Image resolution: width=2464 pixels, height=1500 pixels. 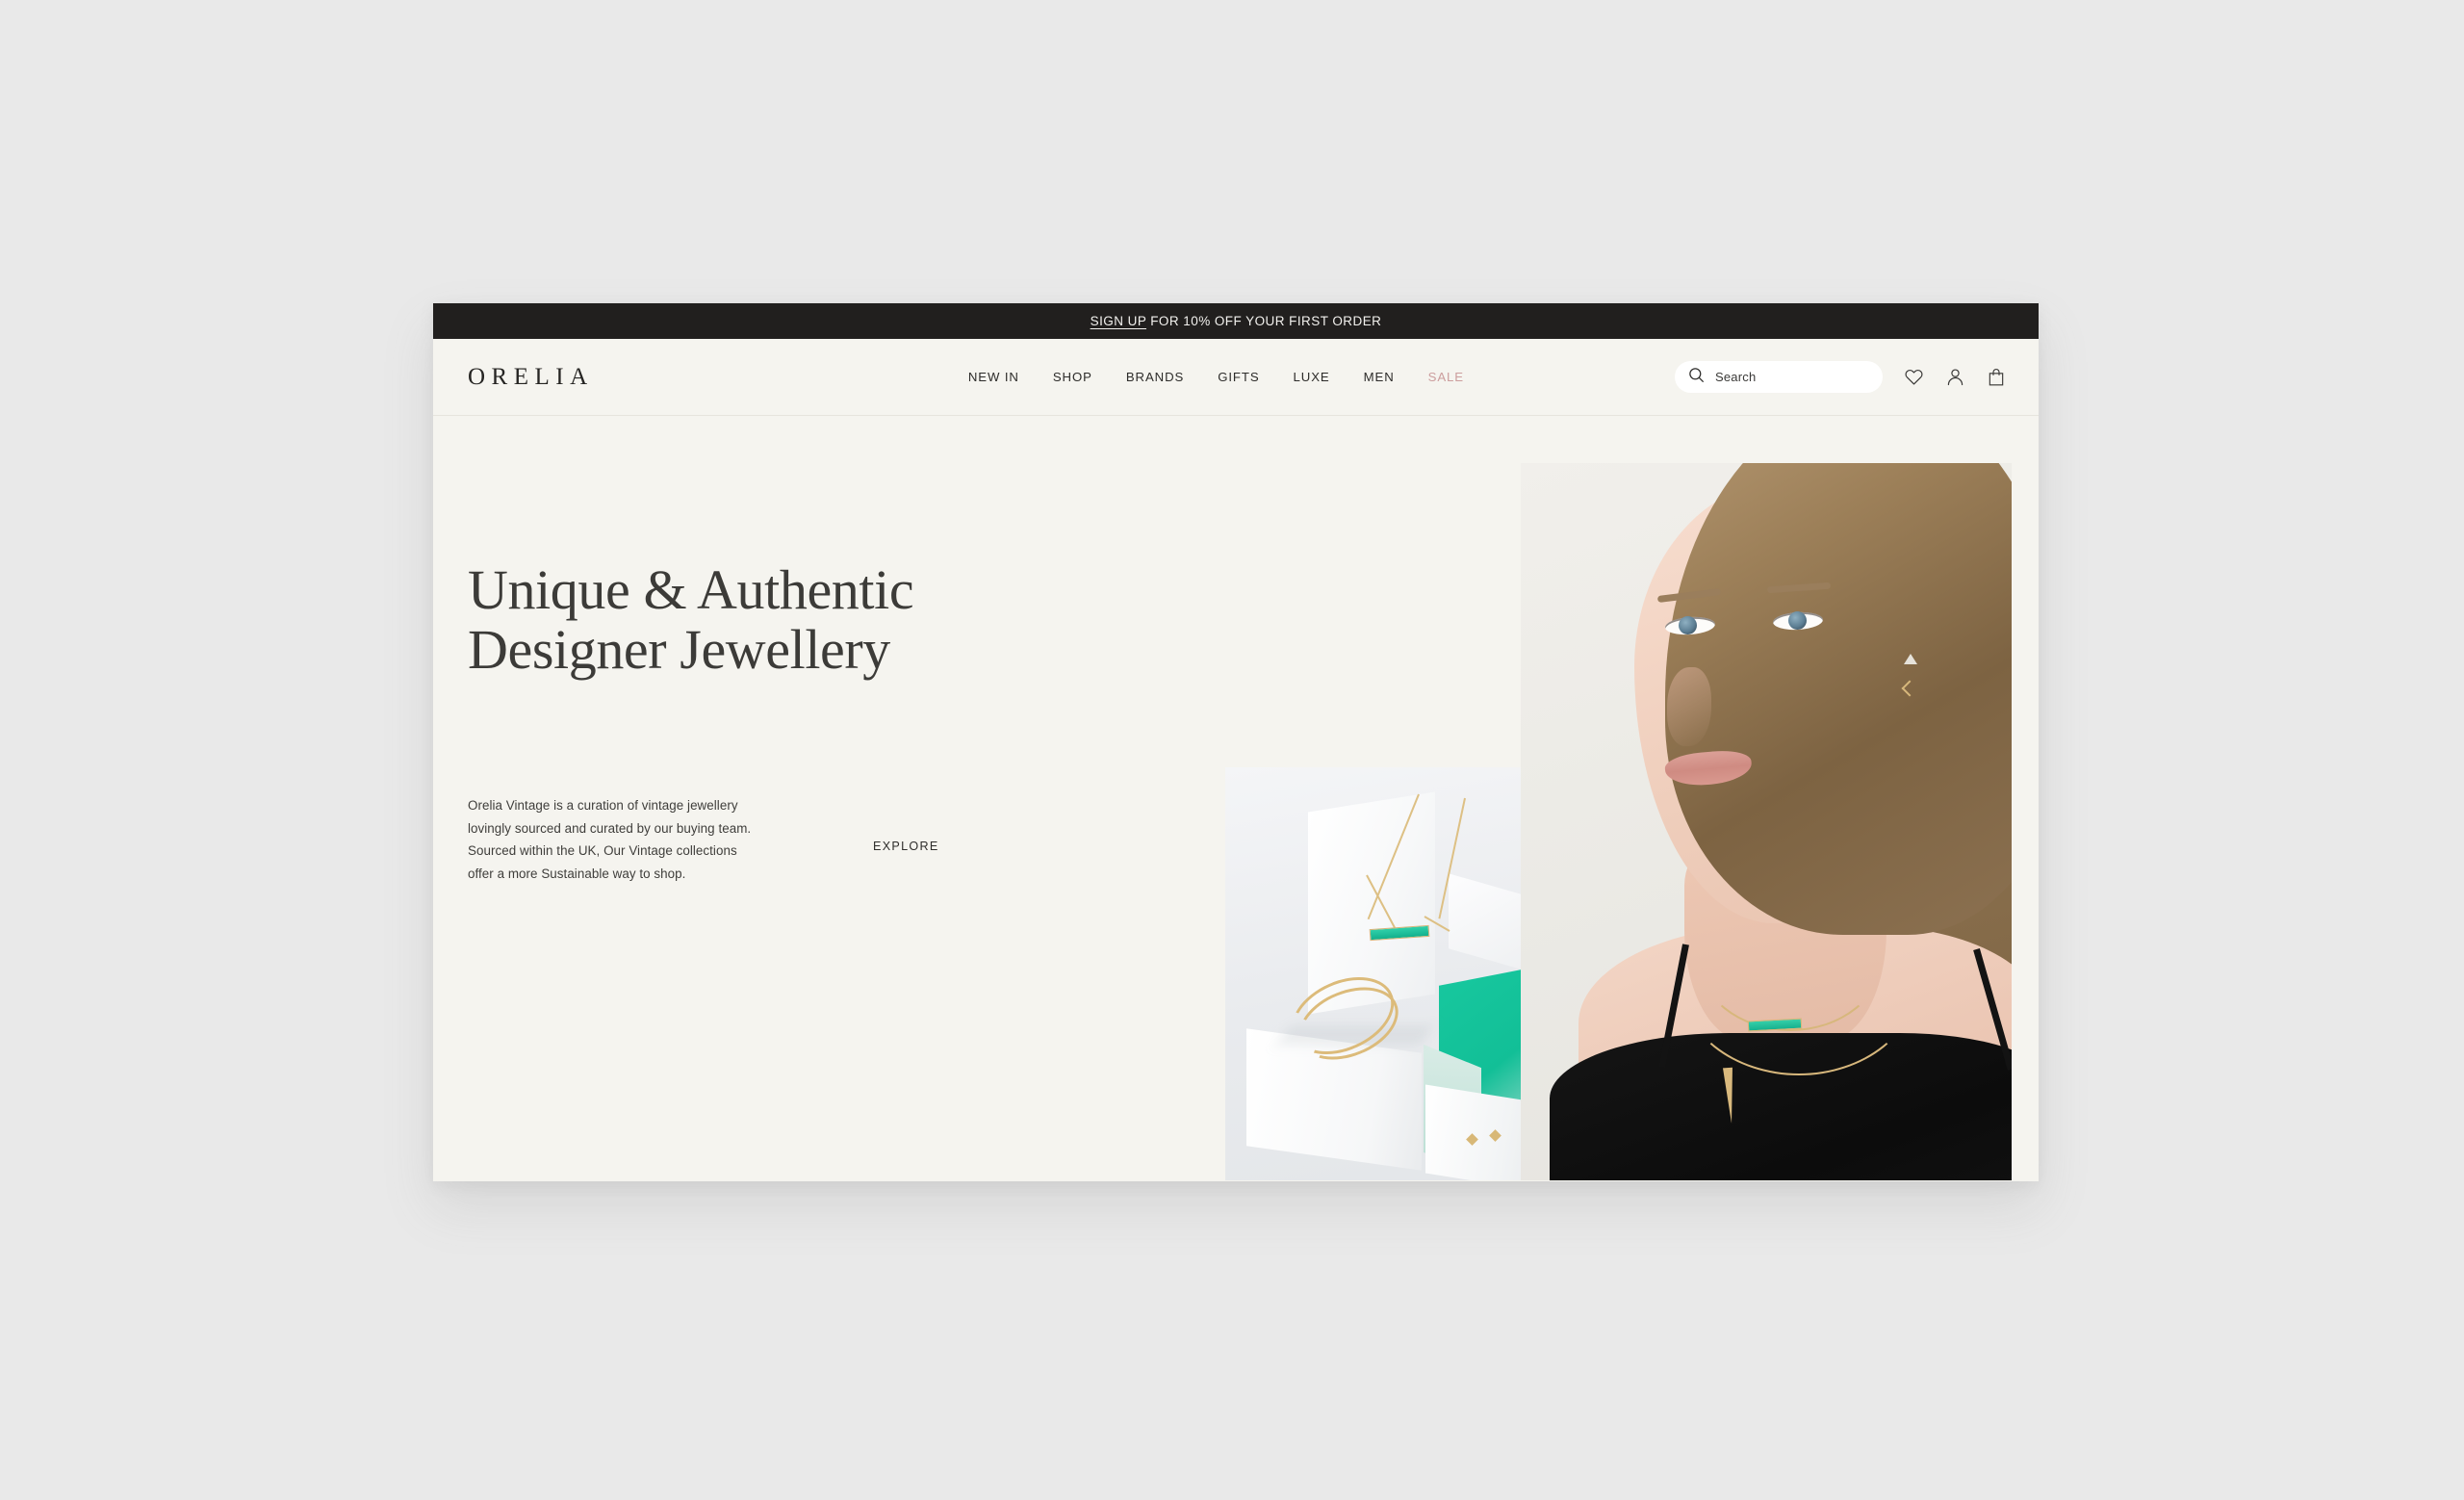 What do you see at coordinates (1072, 377) in the screenshot?
I see `nav-item-shop: SHOP` at bounding box center [1072, 377].